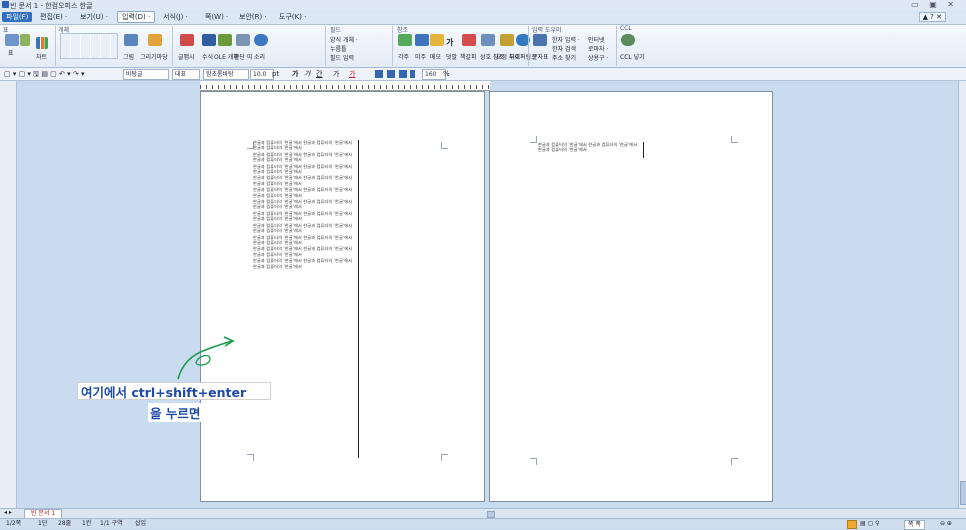  I want to click on endnote-icon, so click(422, 40).